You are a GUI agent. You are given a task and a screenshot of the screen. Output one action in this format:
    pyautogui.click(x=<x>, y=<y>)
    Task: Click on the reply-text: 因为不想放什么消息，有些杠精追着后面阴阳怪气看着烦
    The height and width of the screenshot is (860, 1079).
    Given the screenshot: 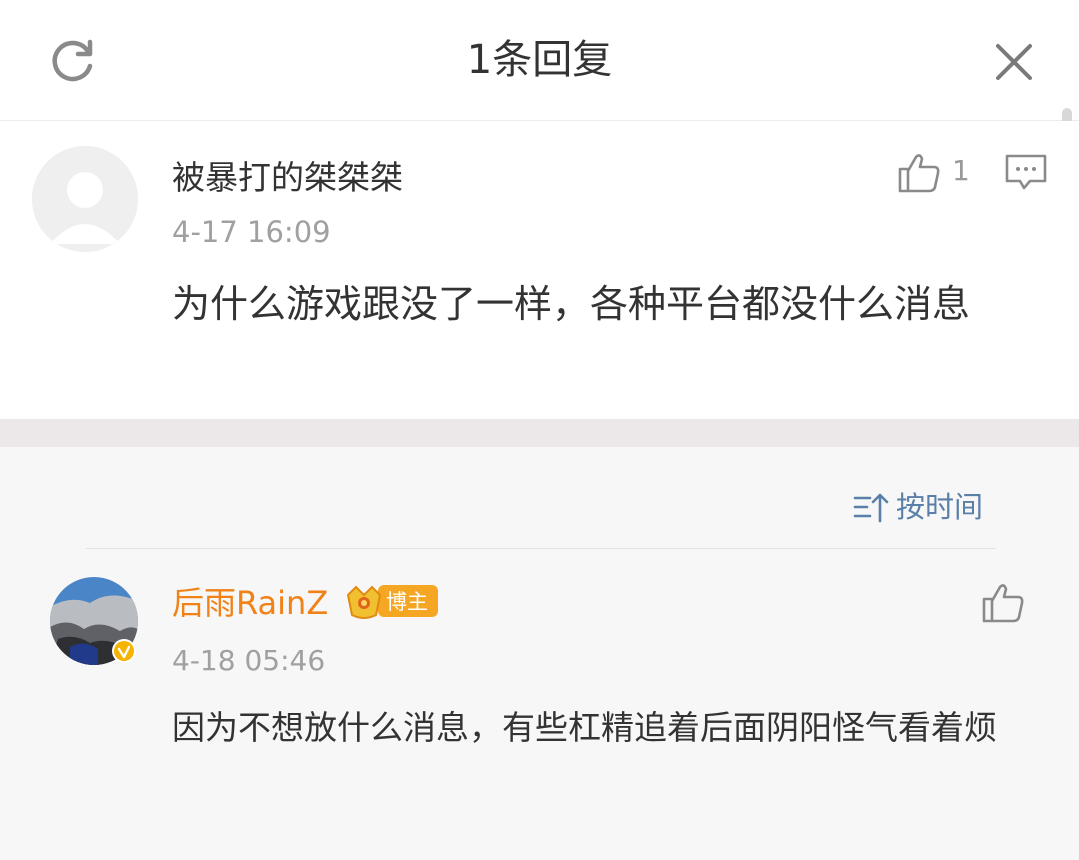 What is the action you would take?
    pyautogui.click(x=584, y=727)
    